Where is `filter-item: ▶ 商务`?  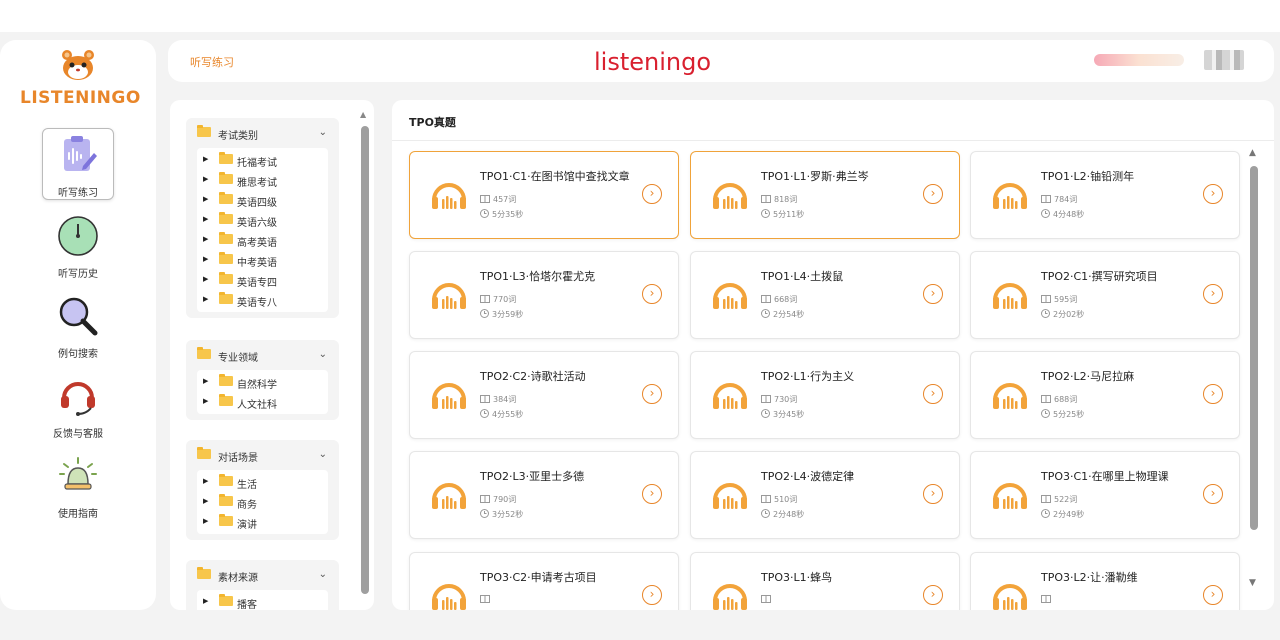
filter-item: ▶ 商务 is located at coordinates (262, 502).